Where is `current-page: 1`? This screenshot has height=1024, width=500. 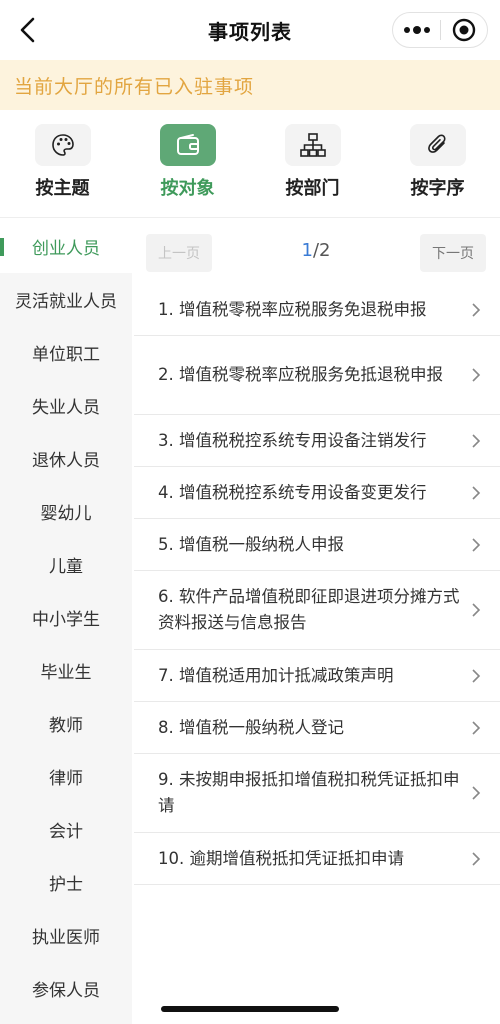 current-page: 1 is located at coordinates (307, 250).